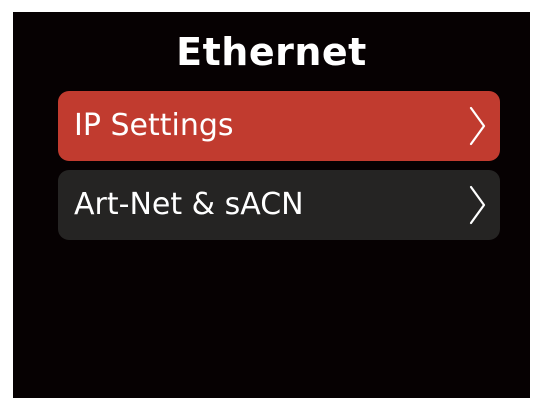 This screenshot has width=542, height=409. Describe the element at coordinates (271, 52) in the screenshot. I see `page-title: Ethernet` at that location.